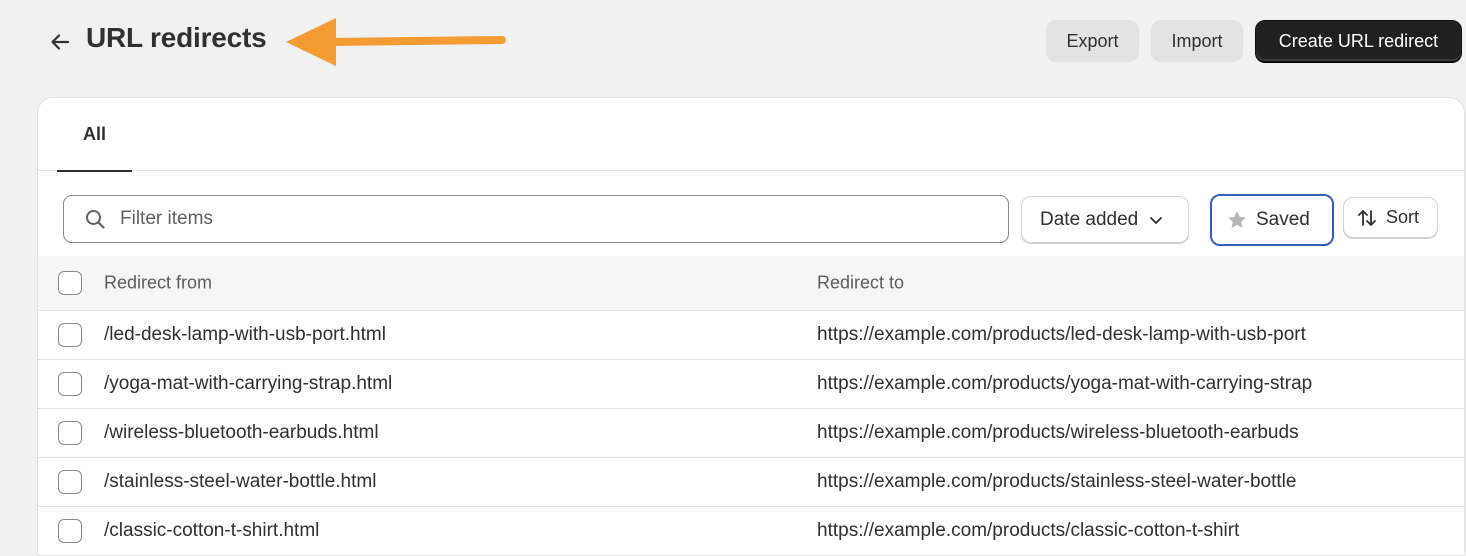  What do you see at coordinates (95, 219) in the screenshot?
I see `search-icon` at bounding box center [95, 219].